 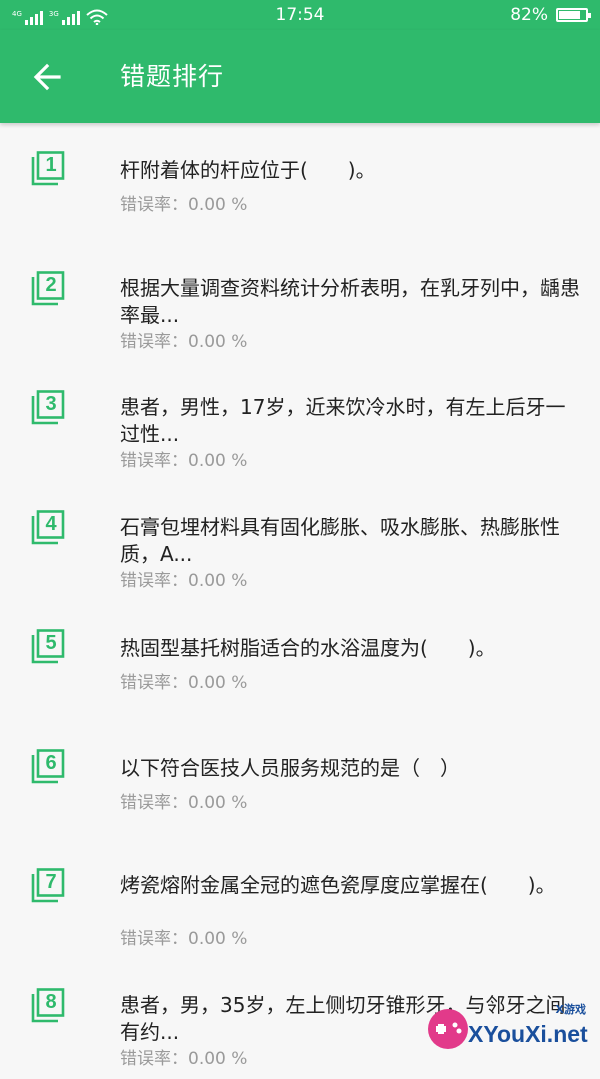 I want to click on list-item: 6 以下符合医技人员服务规范的是（ ） 错误率：0.00 %, so click(x=300, y=781).